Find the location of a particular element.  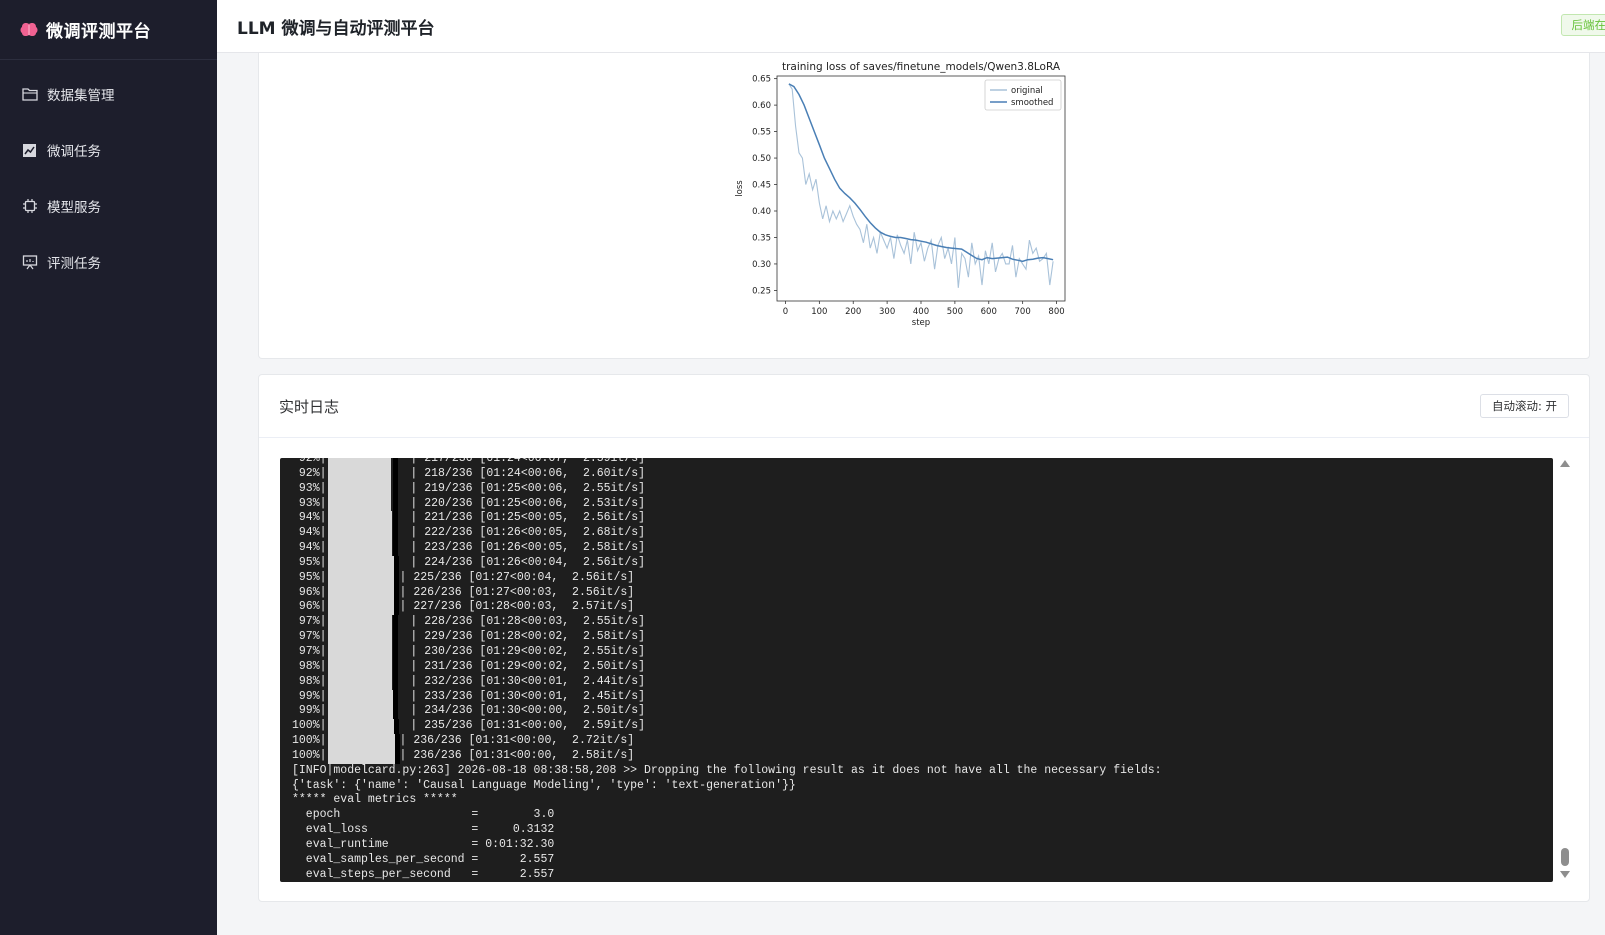

progress-stats: | 236/236 [01:31<00:00, 2.58it/s] is located at coordinates (517, 755).